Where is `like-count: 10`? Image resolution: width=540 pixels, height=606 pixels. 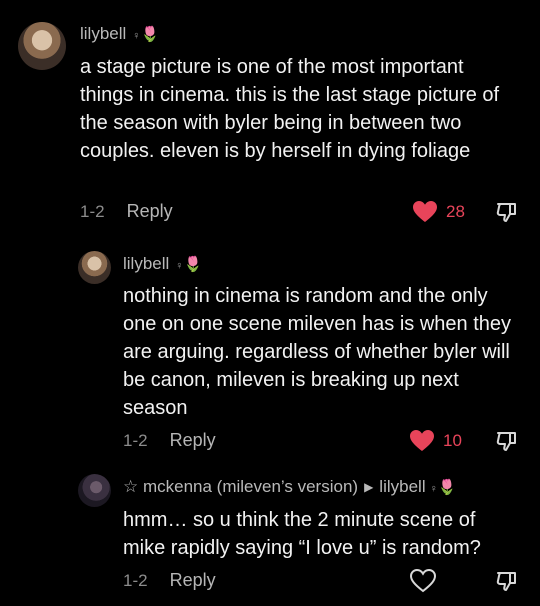
like-count: 10 is located at coordinates (452, 440).